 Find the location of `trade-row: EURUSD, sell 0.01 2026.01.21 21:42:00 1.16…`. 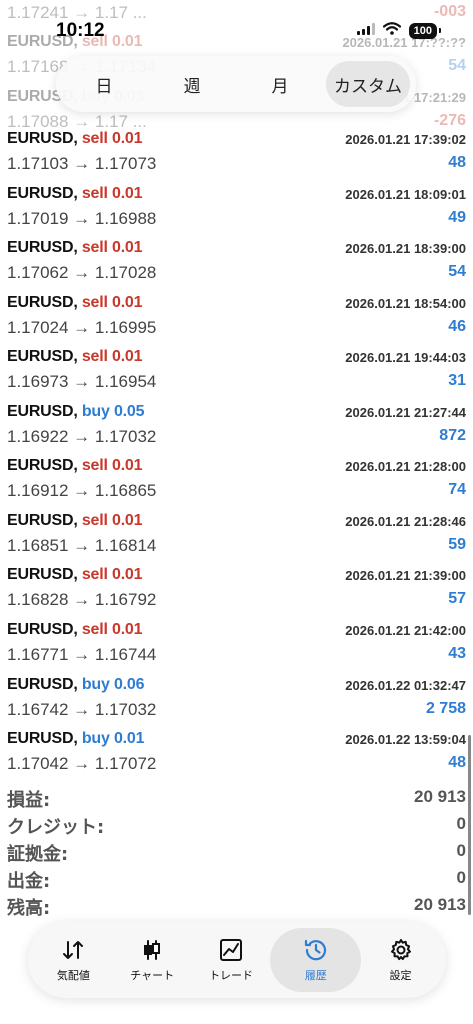

trade-row: EURUSD, sell 0.01 2026.01.21 21:42:00 1.16… is located at coordinates (236, 642).